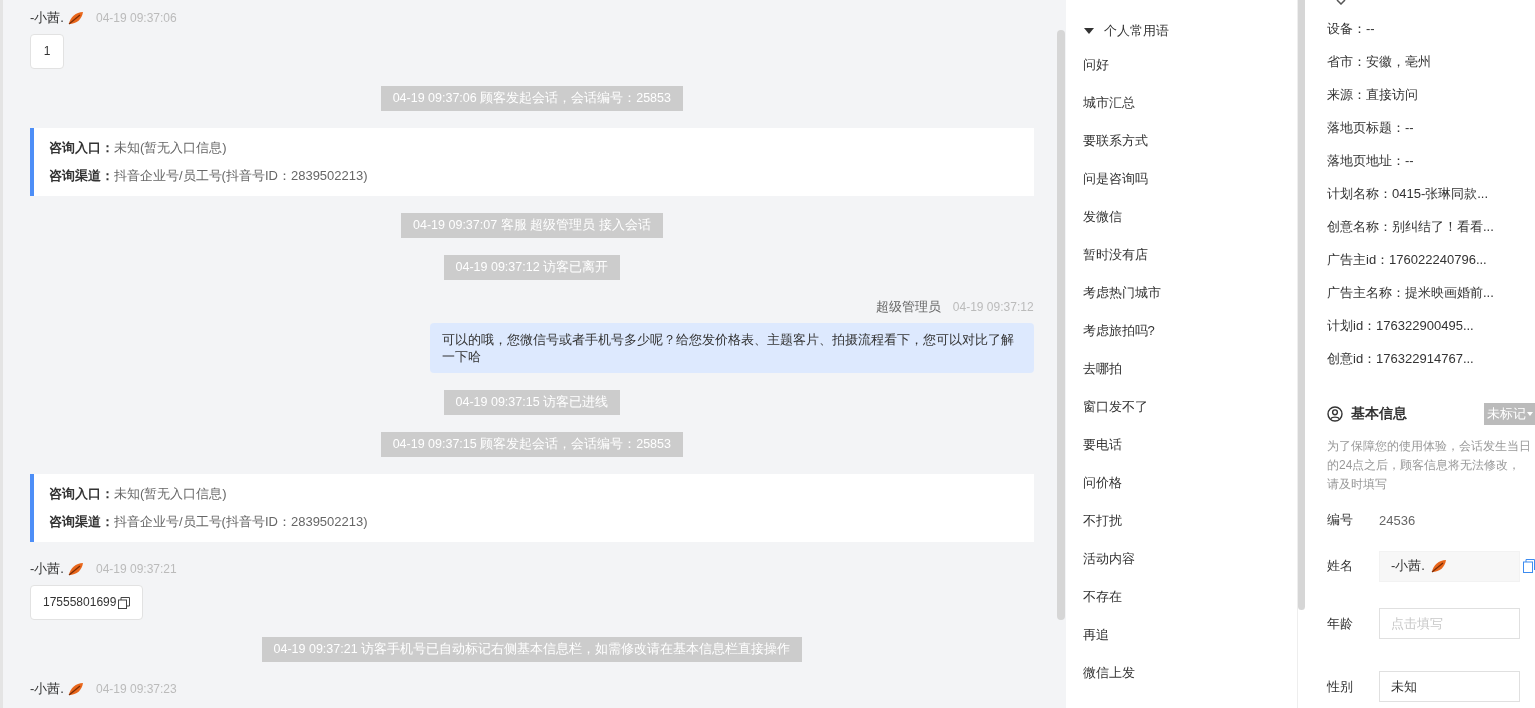  Describe the element at coordinates (1181, 635) in the screenshot. I see `phrase-item: 再追` at that location.